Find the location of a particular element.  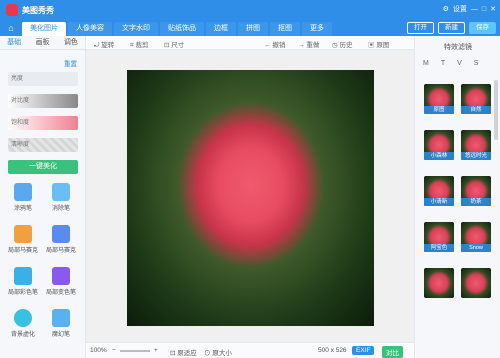

new-button: 新建 is located at coordinates (451, 28).